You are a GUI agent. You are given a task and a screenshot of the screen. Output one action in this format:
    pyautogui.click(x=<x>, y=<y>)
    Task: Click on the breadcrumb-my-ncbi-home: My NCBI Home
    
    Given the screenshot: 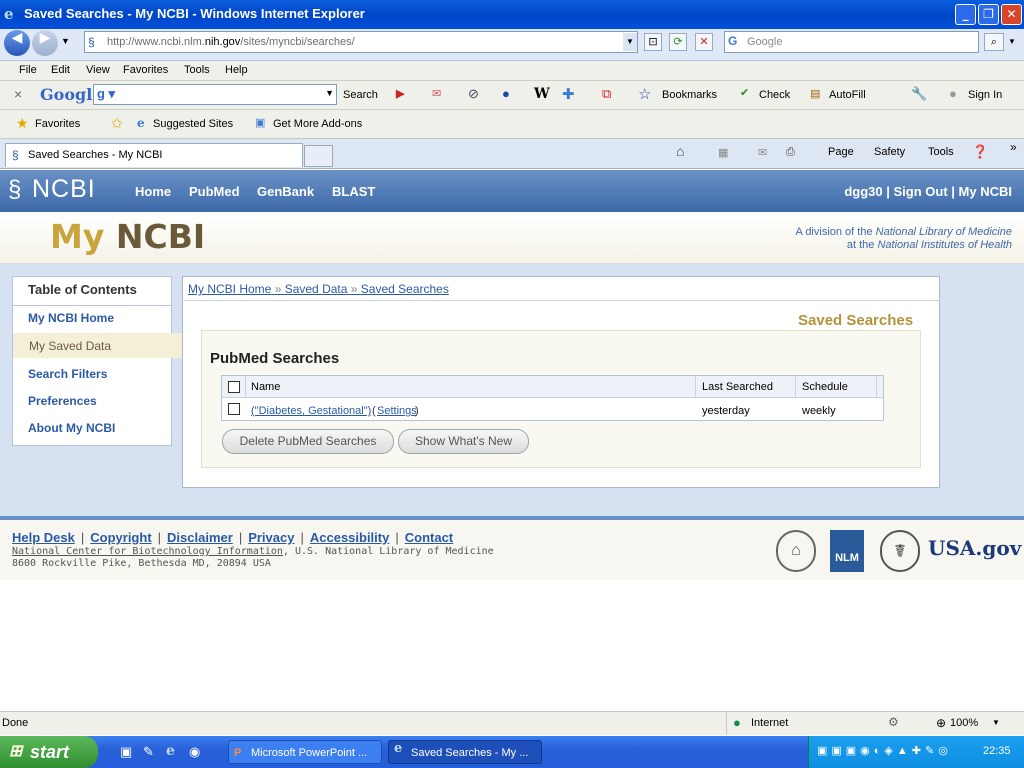 What is the action you would take?
    pyautogui.click(x=229, y=289)
    